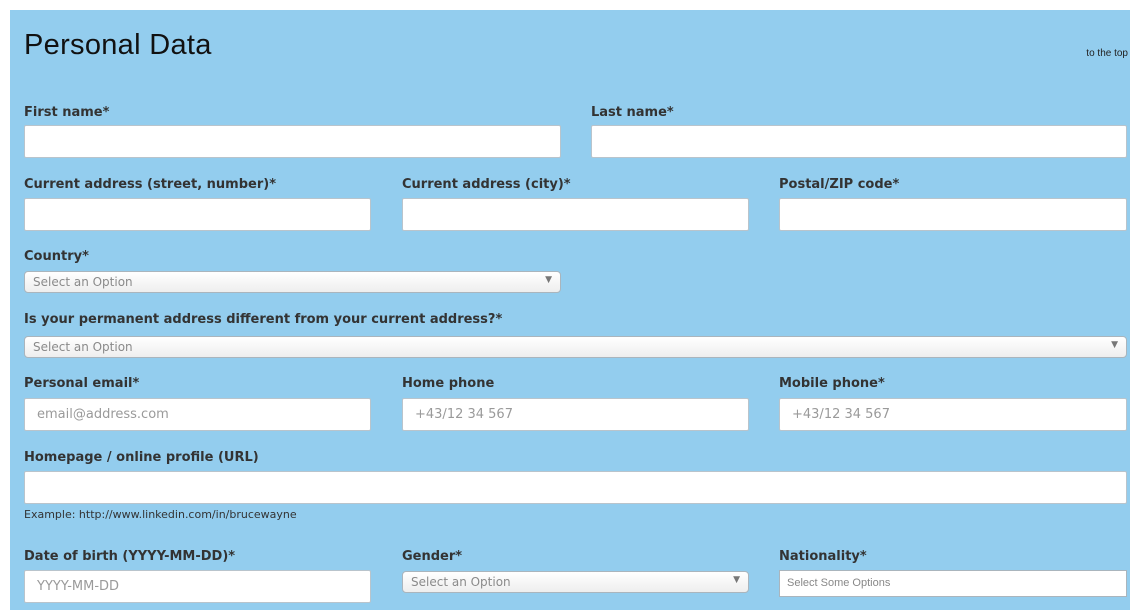  I want to click on section-title: Personal Data, so click(118, 45).